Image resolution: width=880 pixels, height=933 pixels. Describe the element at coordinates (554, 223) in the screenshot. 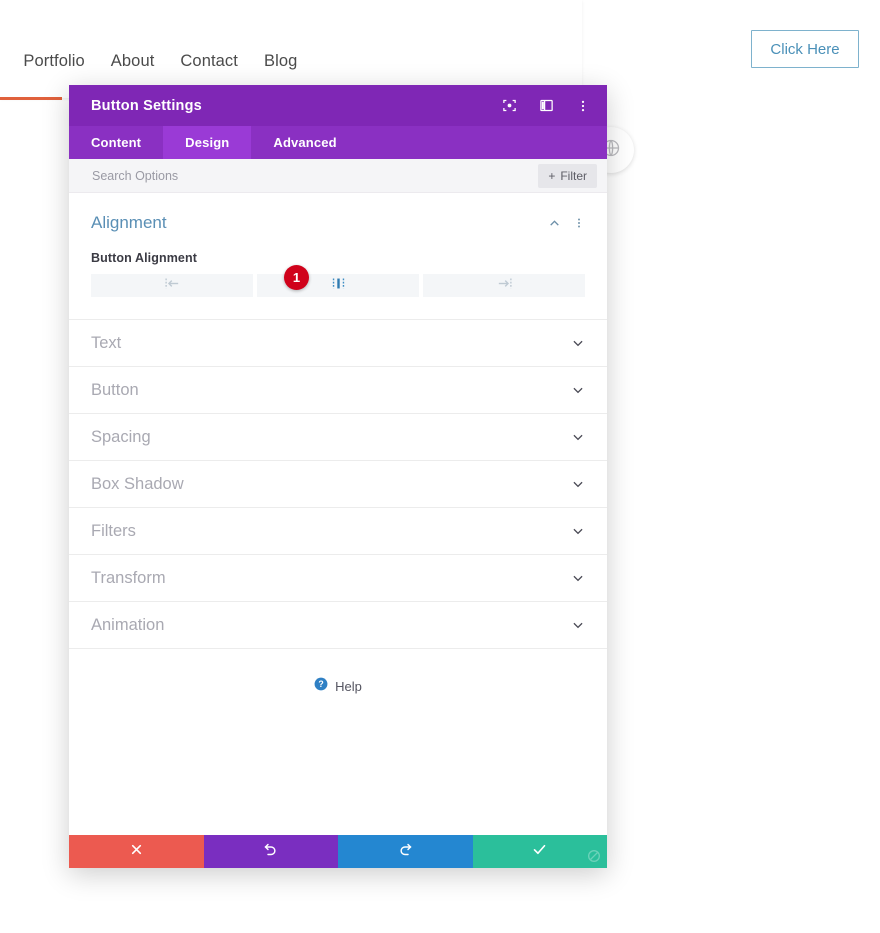

I see `chevron-up-icon` at that location.